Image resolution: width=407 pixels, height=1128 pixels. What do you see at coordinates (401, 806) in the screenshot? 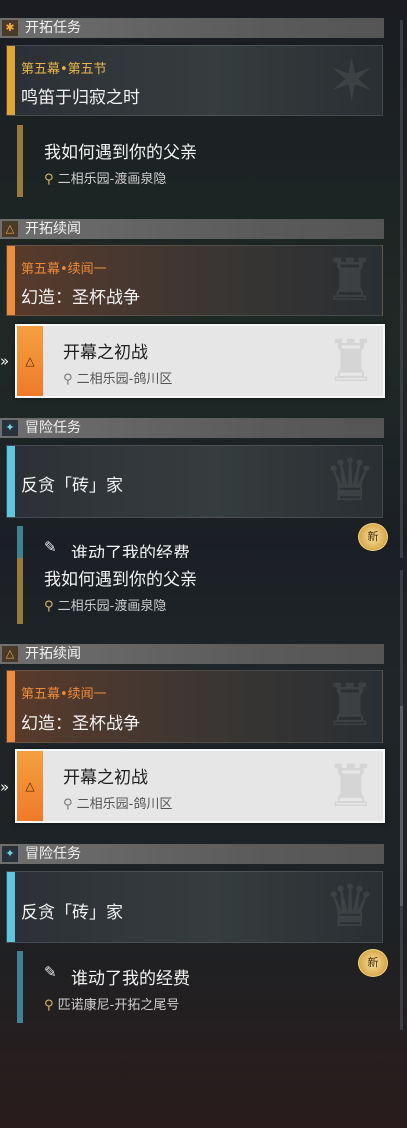
I see `scrollbar-thumb` at bounding box center [401, 806].